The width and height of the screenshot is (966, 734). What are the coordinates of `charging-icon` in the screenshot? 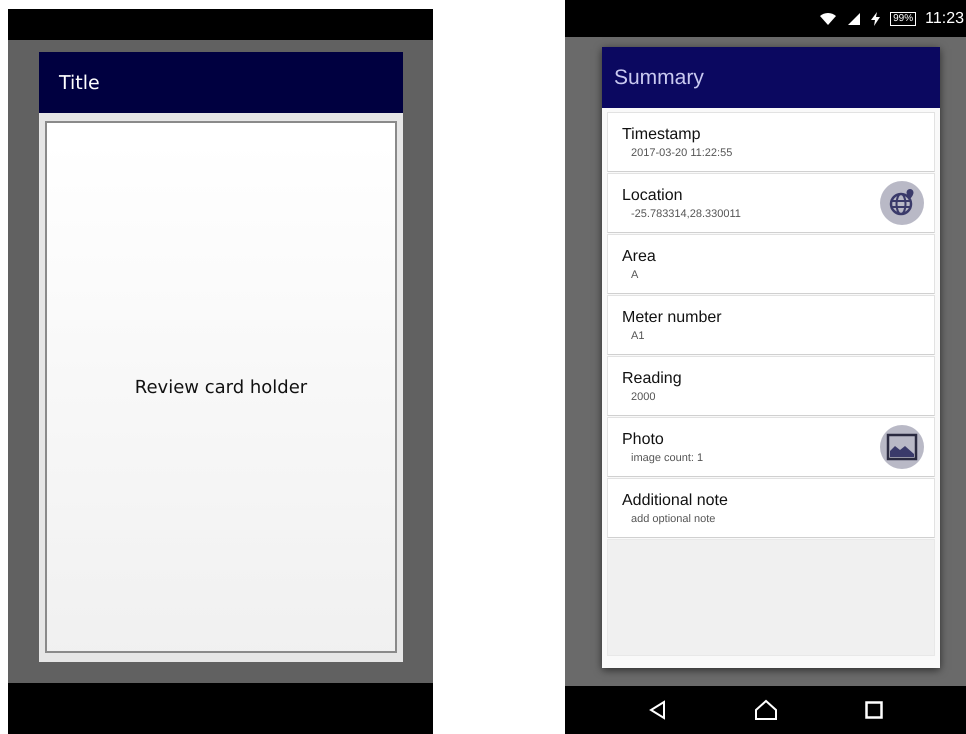 It's located at (875, 19).